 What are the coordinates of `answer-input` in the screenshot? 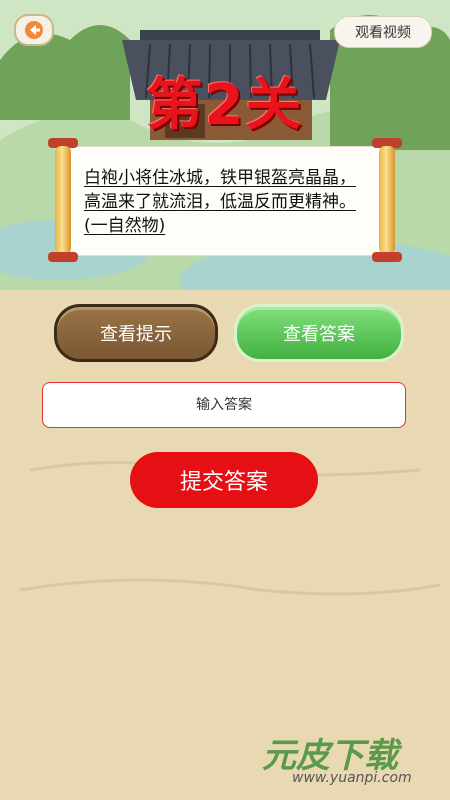 It's located at (224, 405).